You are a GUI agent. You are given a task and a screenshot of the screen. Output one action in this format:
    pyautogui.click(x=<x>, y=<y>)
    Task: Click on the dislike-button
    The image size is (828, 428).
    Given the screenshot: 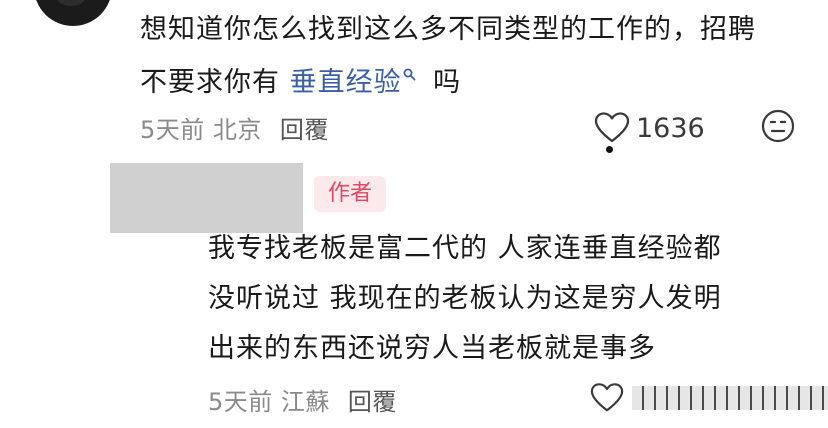 What is the action you would take?
    pyautogui.click(x=778, y=128)
    